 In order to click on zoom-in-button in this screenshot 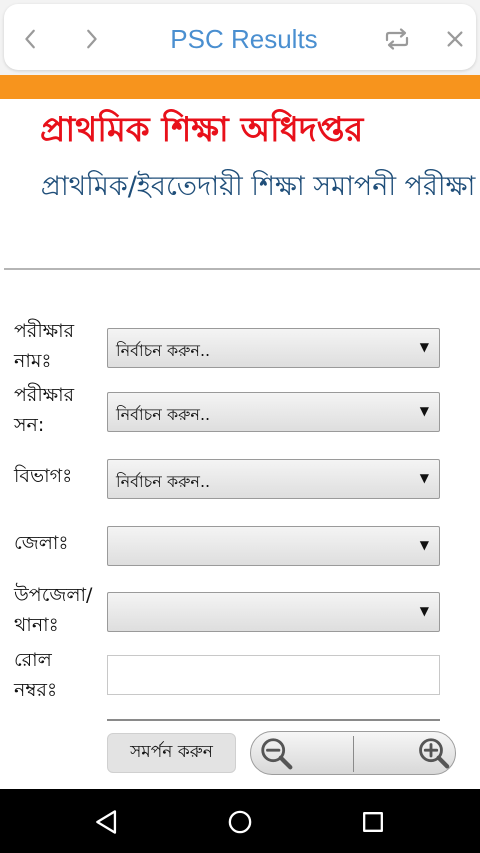, I will do `click(431, 754)`.